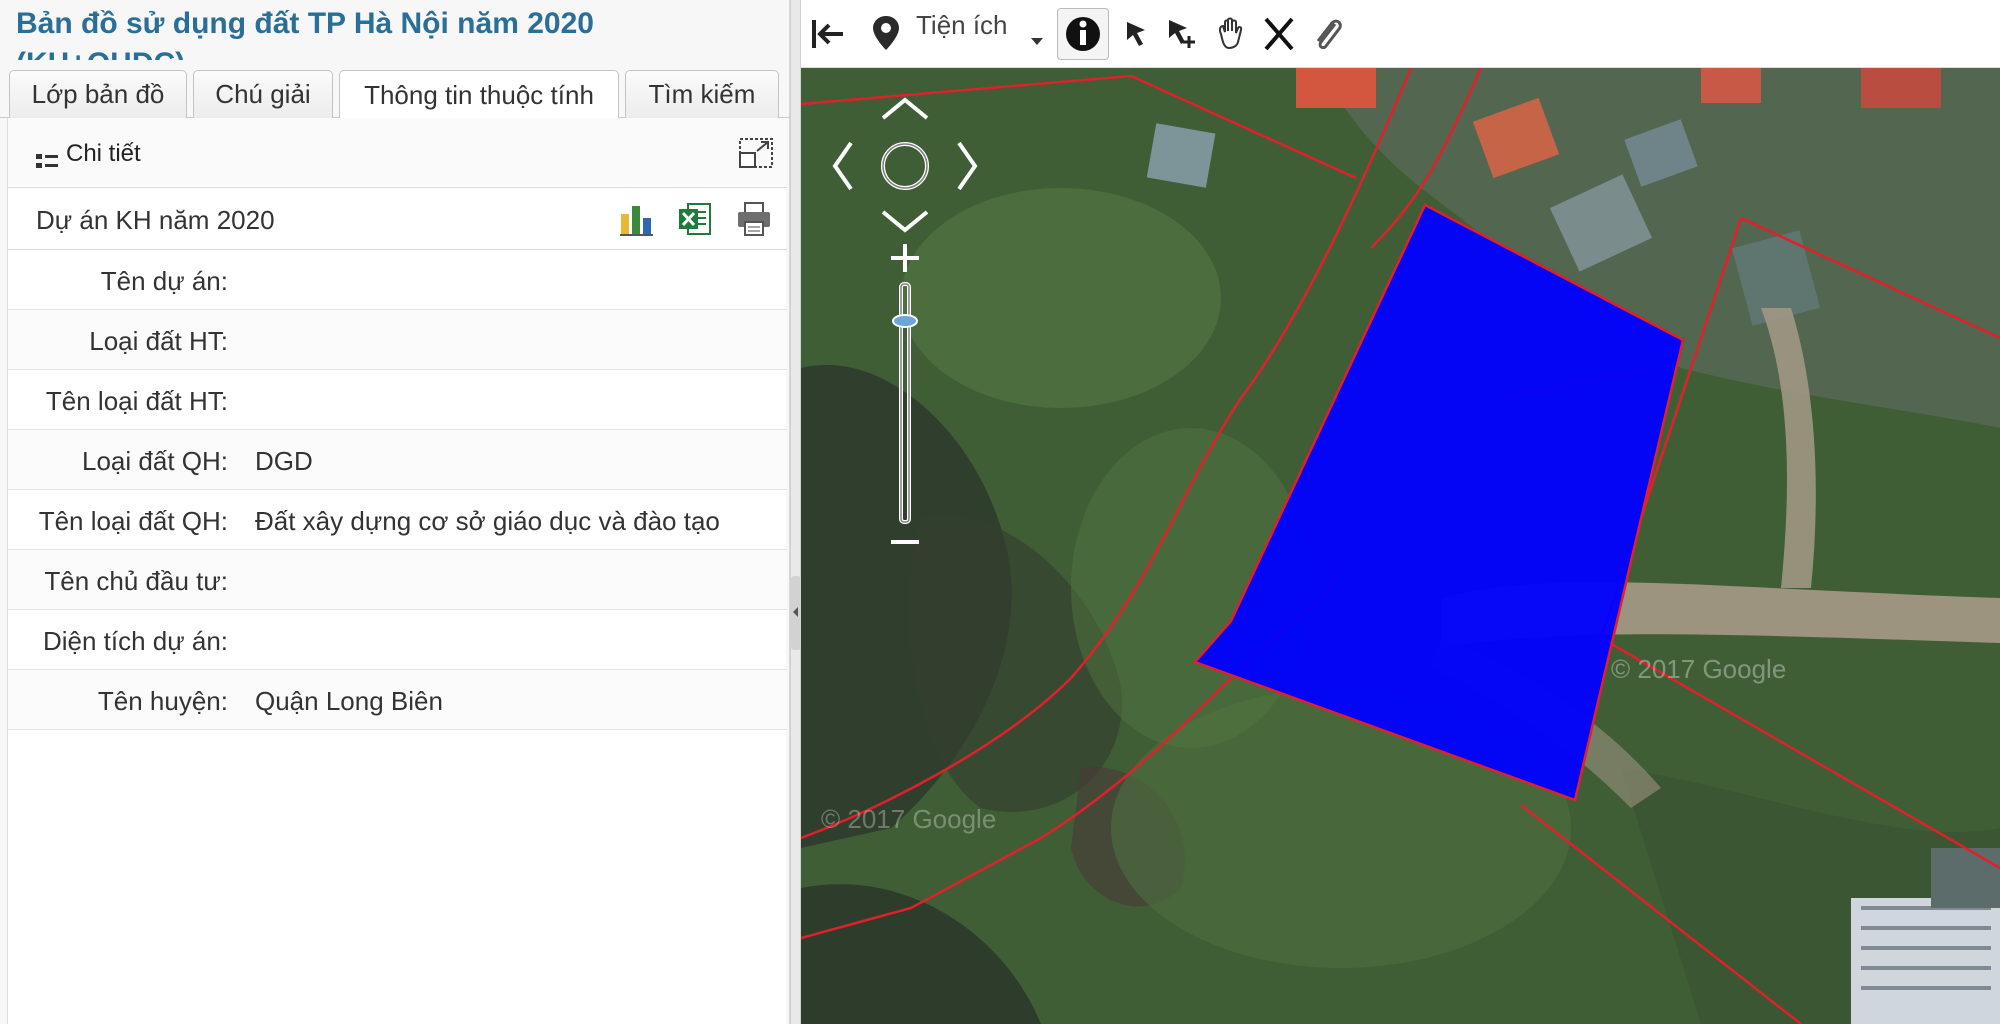  Describe the element at coordinates (962, 25) in the screenshot. I see `utilities-menu: Tiện ích` at that location.